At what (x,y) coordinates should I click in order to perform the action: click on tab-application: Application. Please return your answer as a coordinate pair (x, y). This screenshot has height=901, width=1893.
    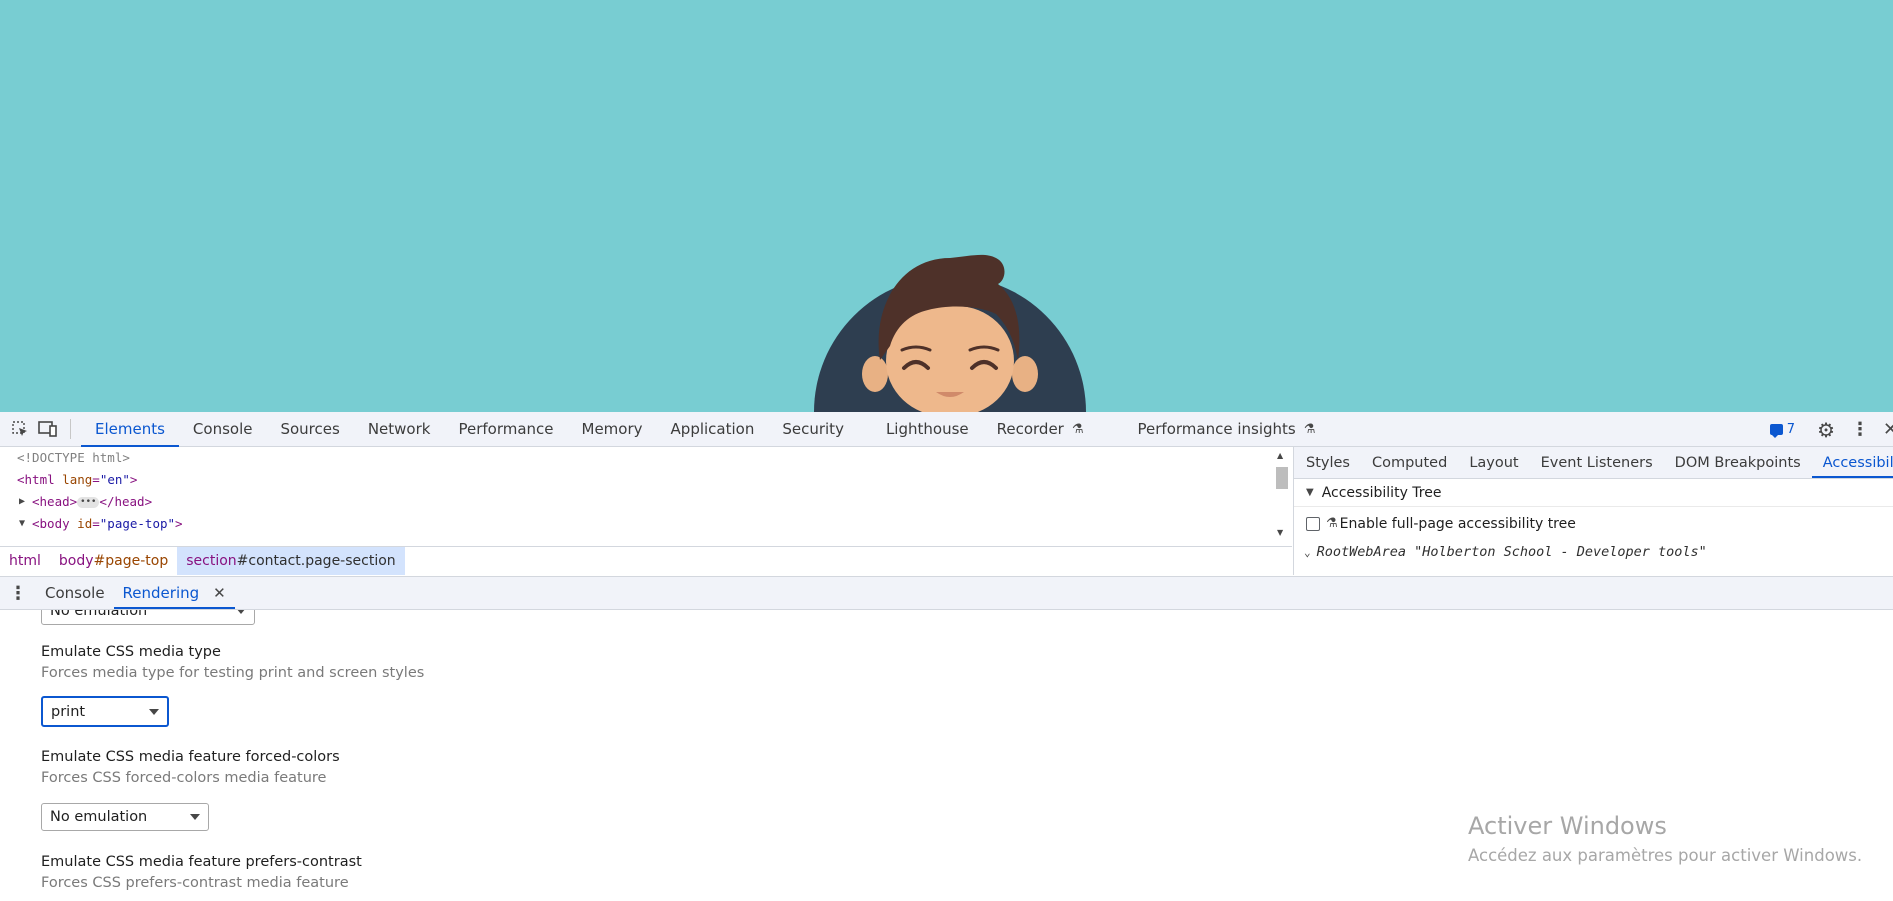
    Looking at the image, I should click on (713, 429).